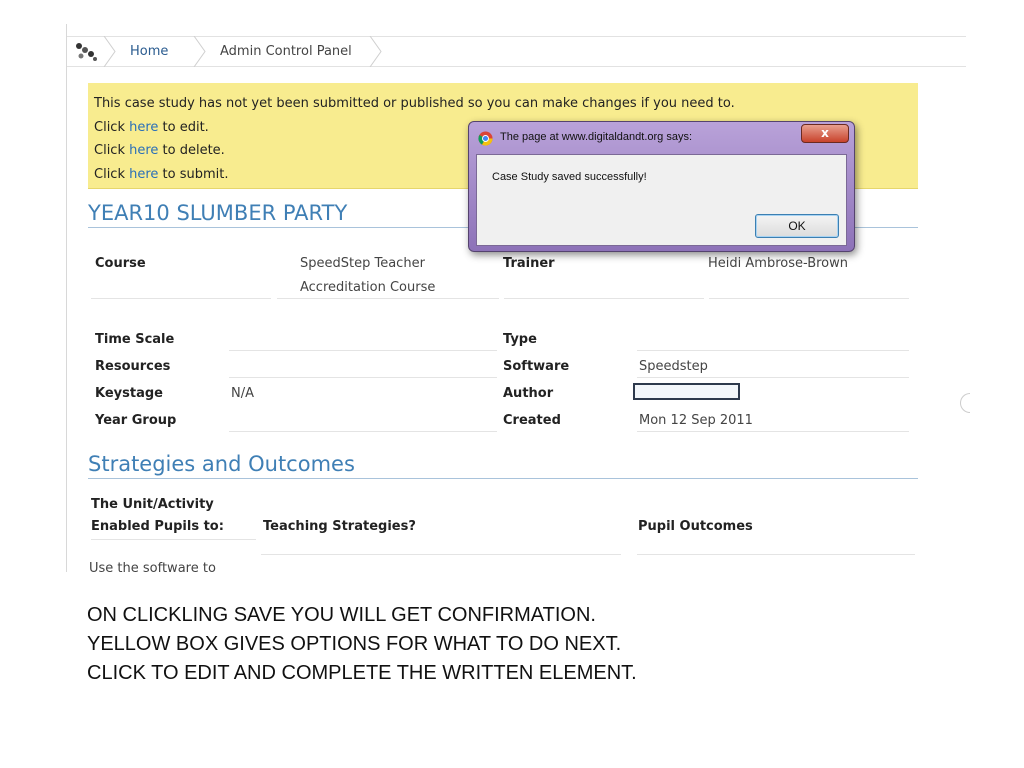 The height and width of the screenshot is (768, 1024). What do you see at coordinates (596, 137) in the screenshot?
I see `dialog-title: The page at www.digitaldandt.org says:` at bounding box center [596, 137].